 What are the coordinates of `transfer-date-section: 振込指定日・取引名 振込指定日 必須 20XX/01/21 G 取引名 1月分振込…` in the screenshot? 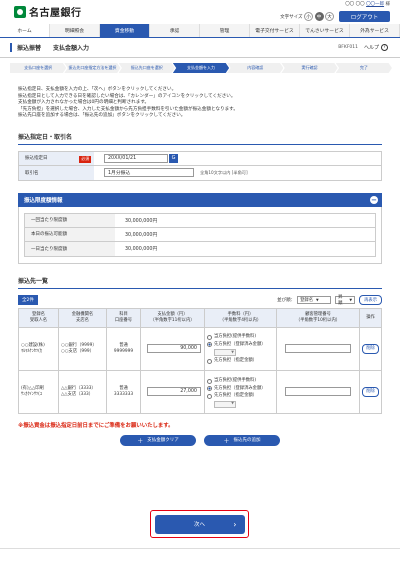 It's located at (200, 156).